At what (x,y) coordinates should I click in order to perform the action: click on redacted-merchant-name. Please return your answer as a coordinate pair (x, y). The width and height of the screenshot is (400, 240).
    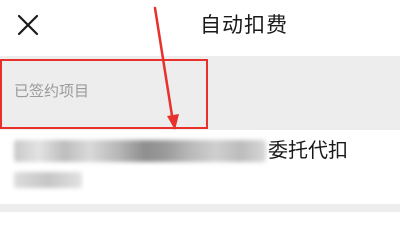
    Looking at the image, I should click on (140, 151).